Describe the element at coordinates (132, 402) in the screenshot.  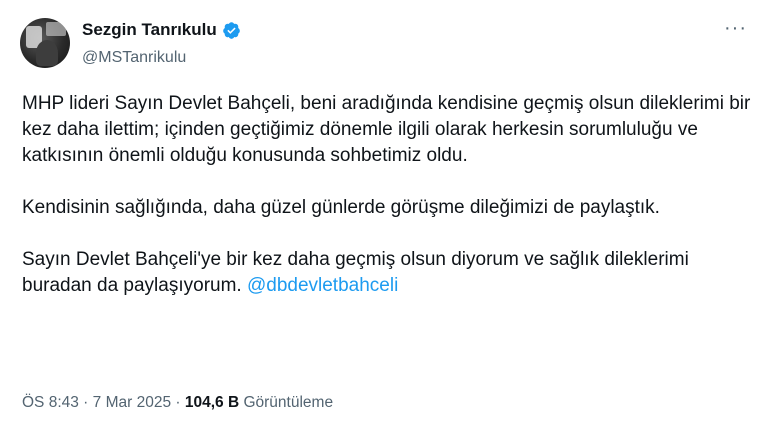
I see `tweet-date: 7 Mar 2025` at that location.